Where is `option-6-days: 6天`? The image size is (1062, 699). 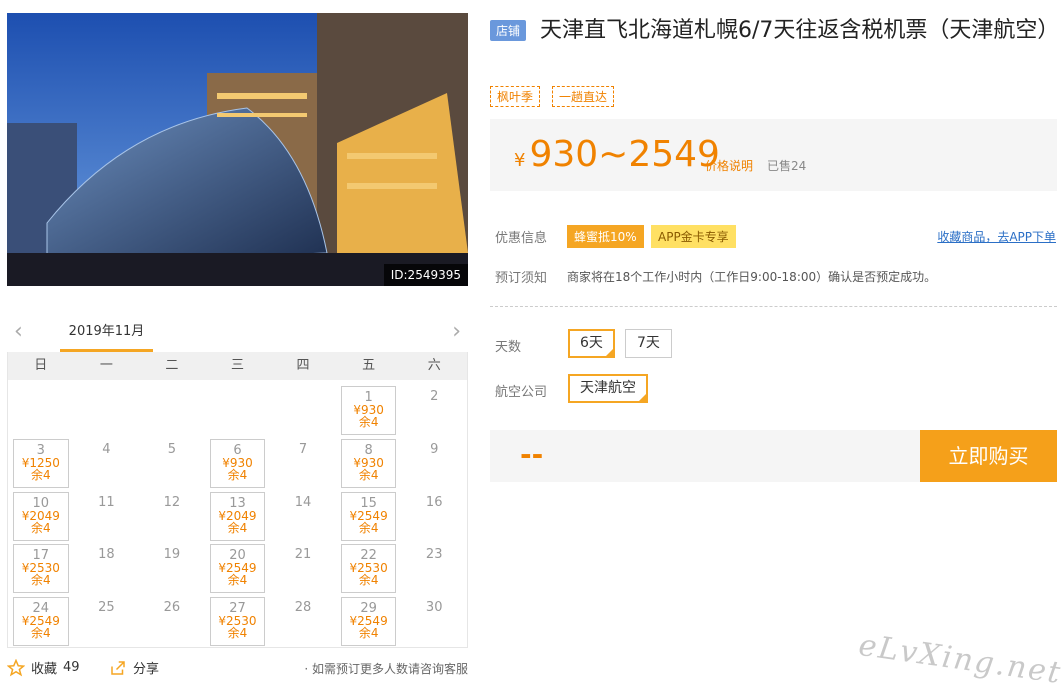
option-6-days: 6天 is located at coordinates (591, 343).